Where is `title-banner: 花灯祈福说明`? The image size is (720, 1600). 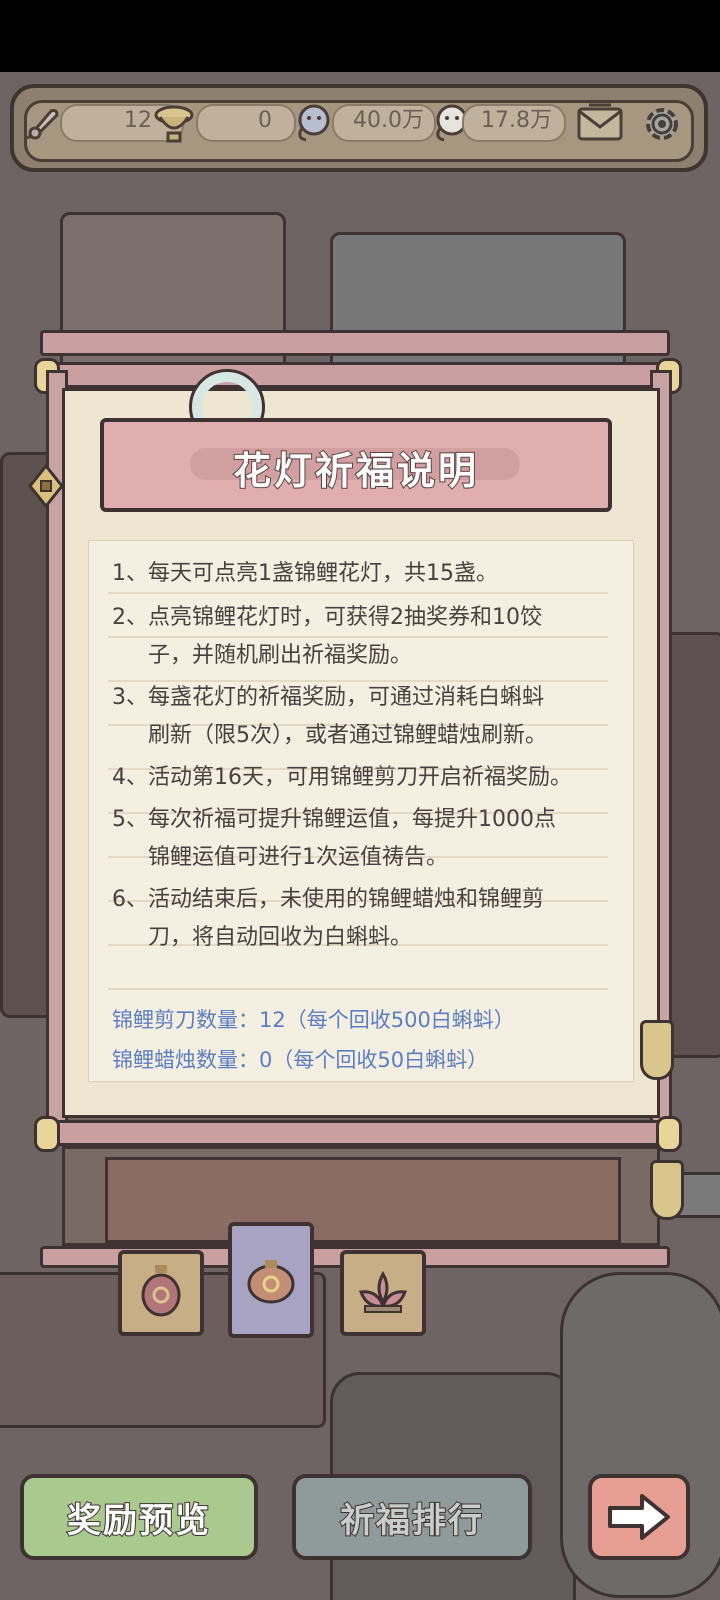 title-banner: 花灯祈福说明 is located at coordinates (356, 465).